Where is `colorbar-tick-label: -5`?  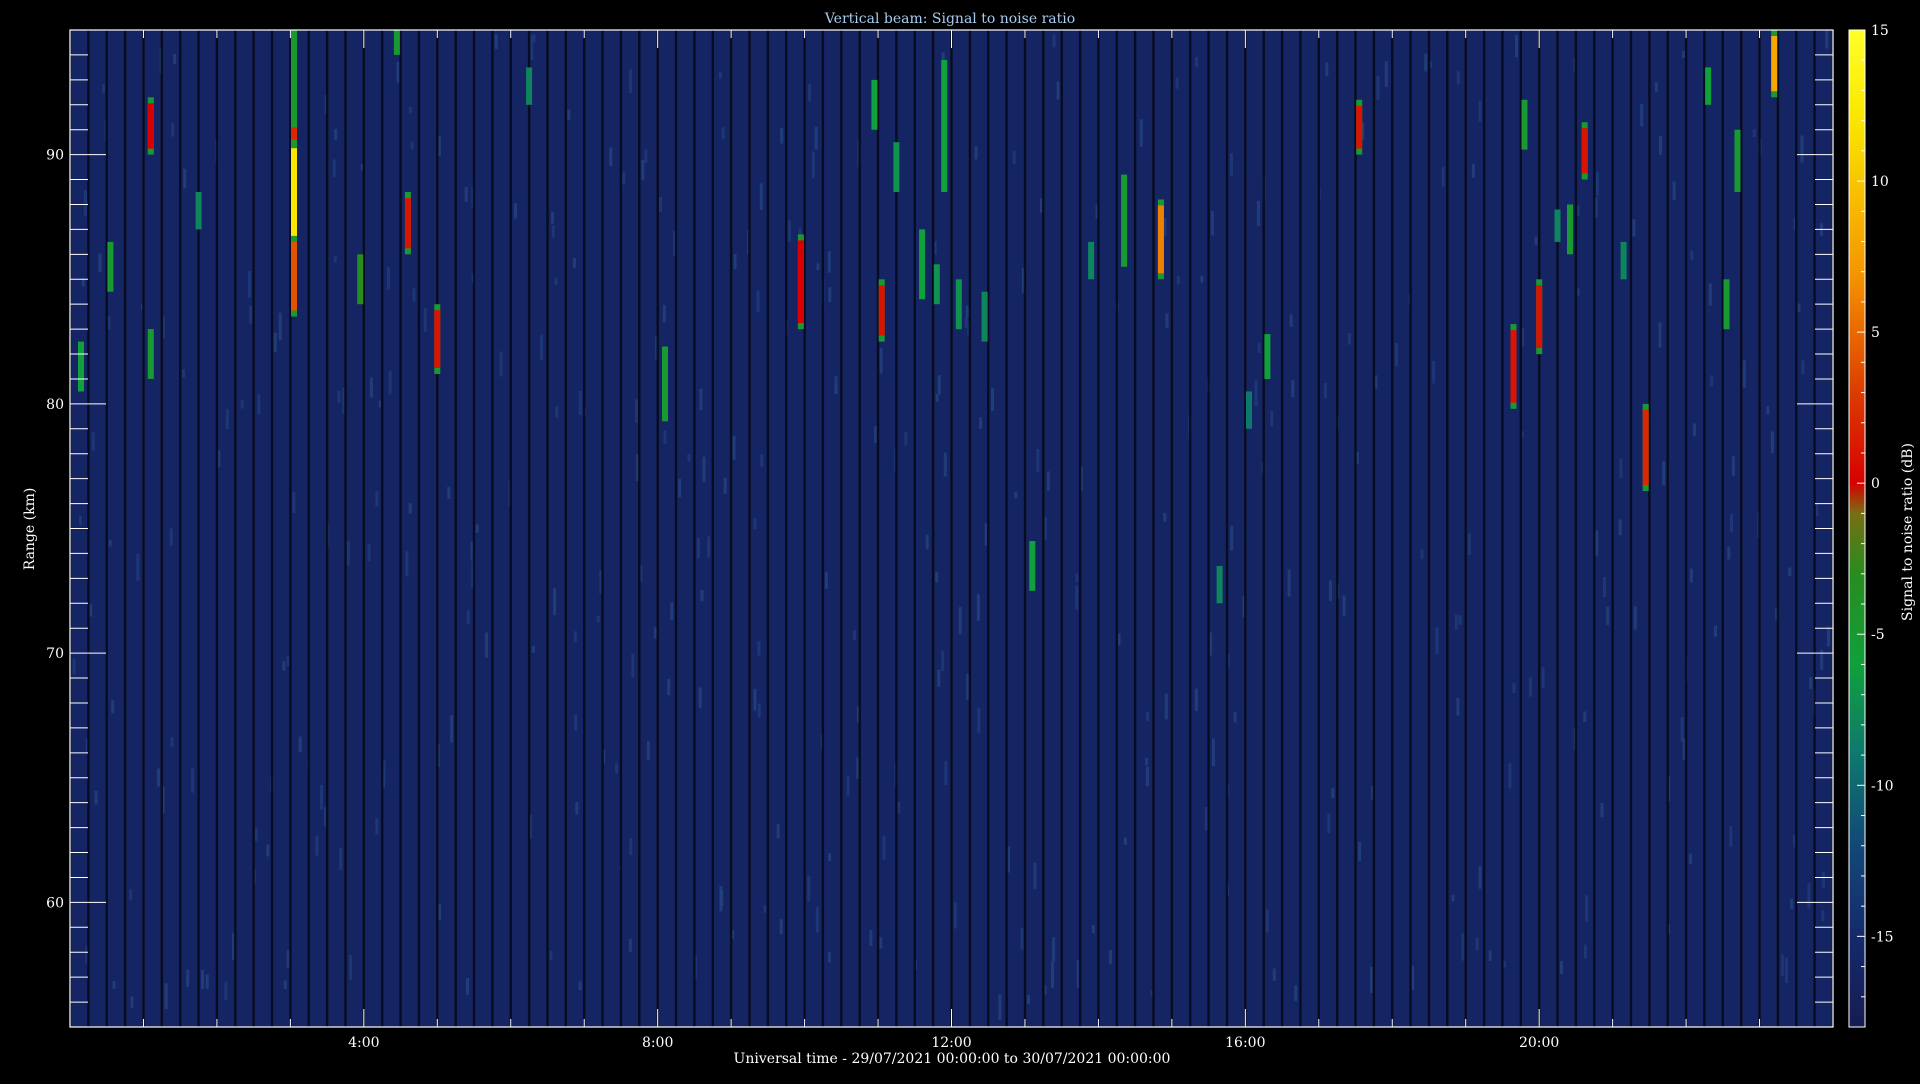
colorbar-tick-label: -5 is located at coordinates (1878, 635).